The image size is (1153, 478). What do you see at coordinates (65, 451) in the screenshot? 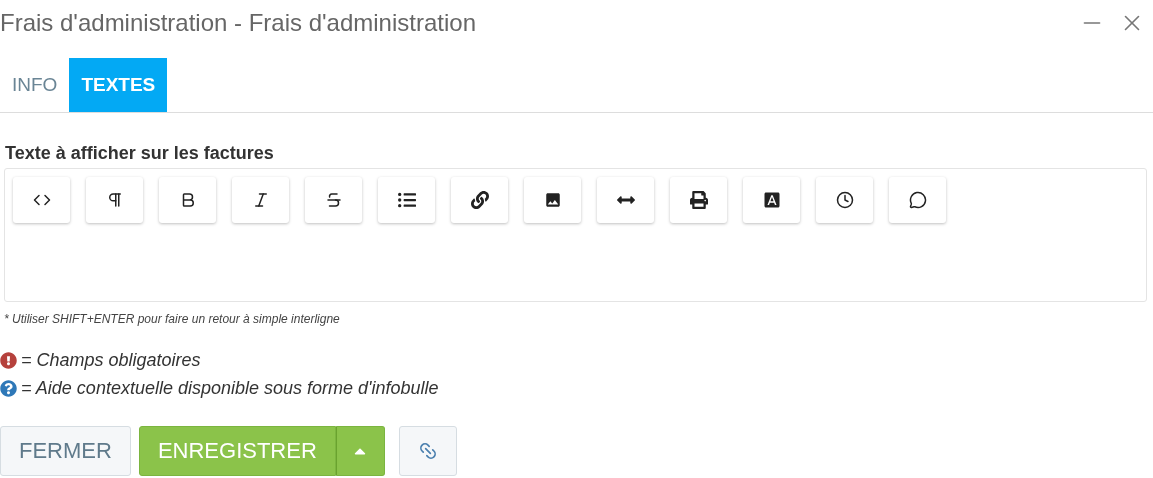
I see `close-button: FERMER` at bounding box center [65, 451].